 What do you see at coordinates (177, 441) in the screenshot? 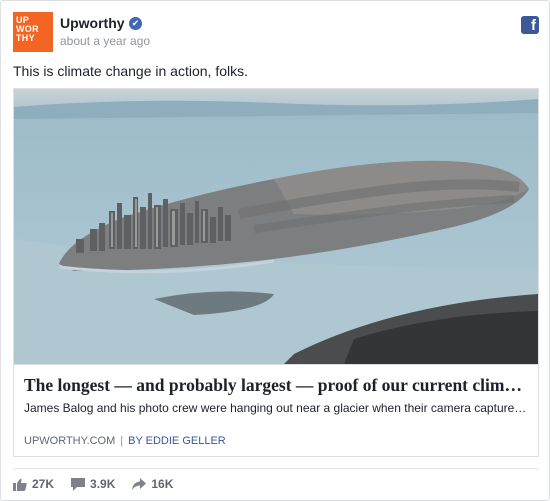
I see `link-author: BY EDDIE GELLER` at bounding box center [177, 441].